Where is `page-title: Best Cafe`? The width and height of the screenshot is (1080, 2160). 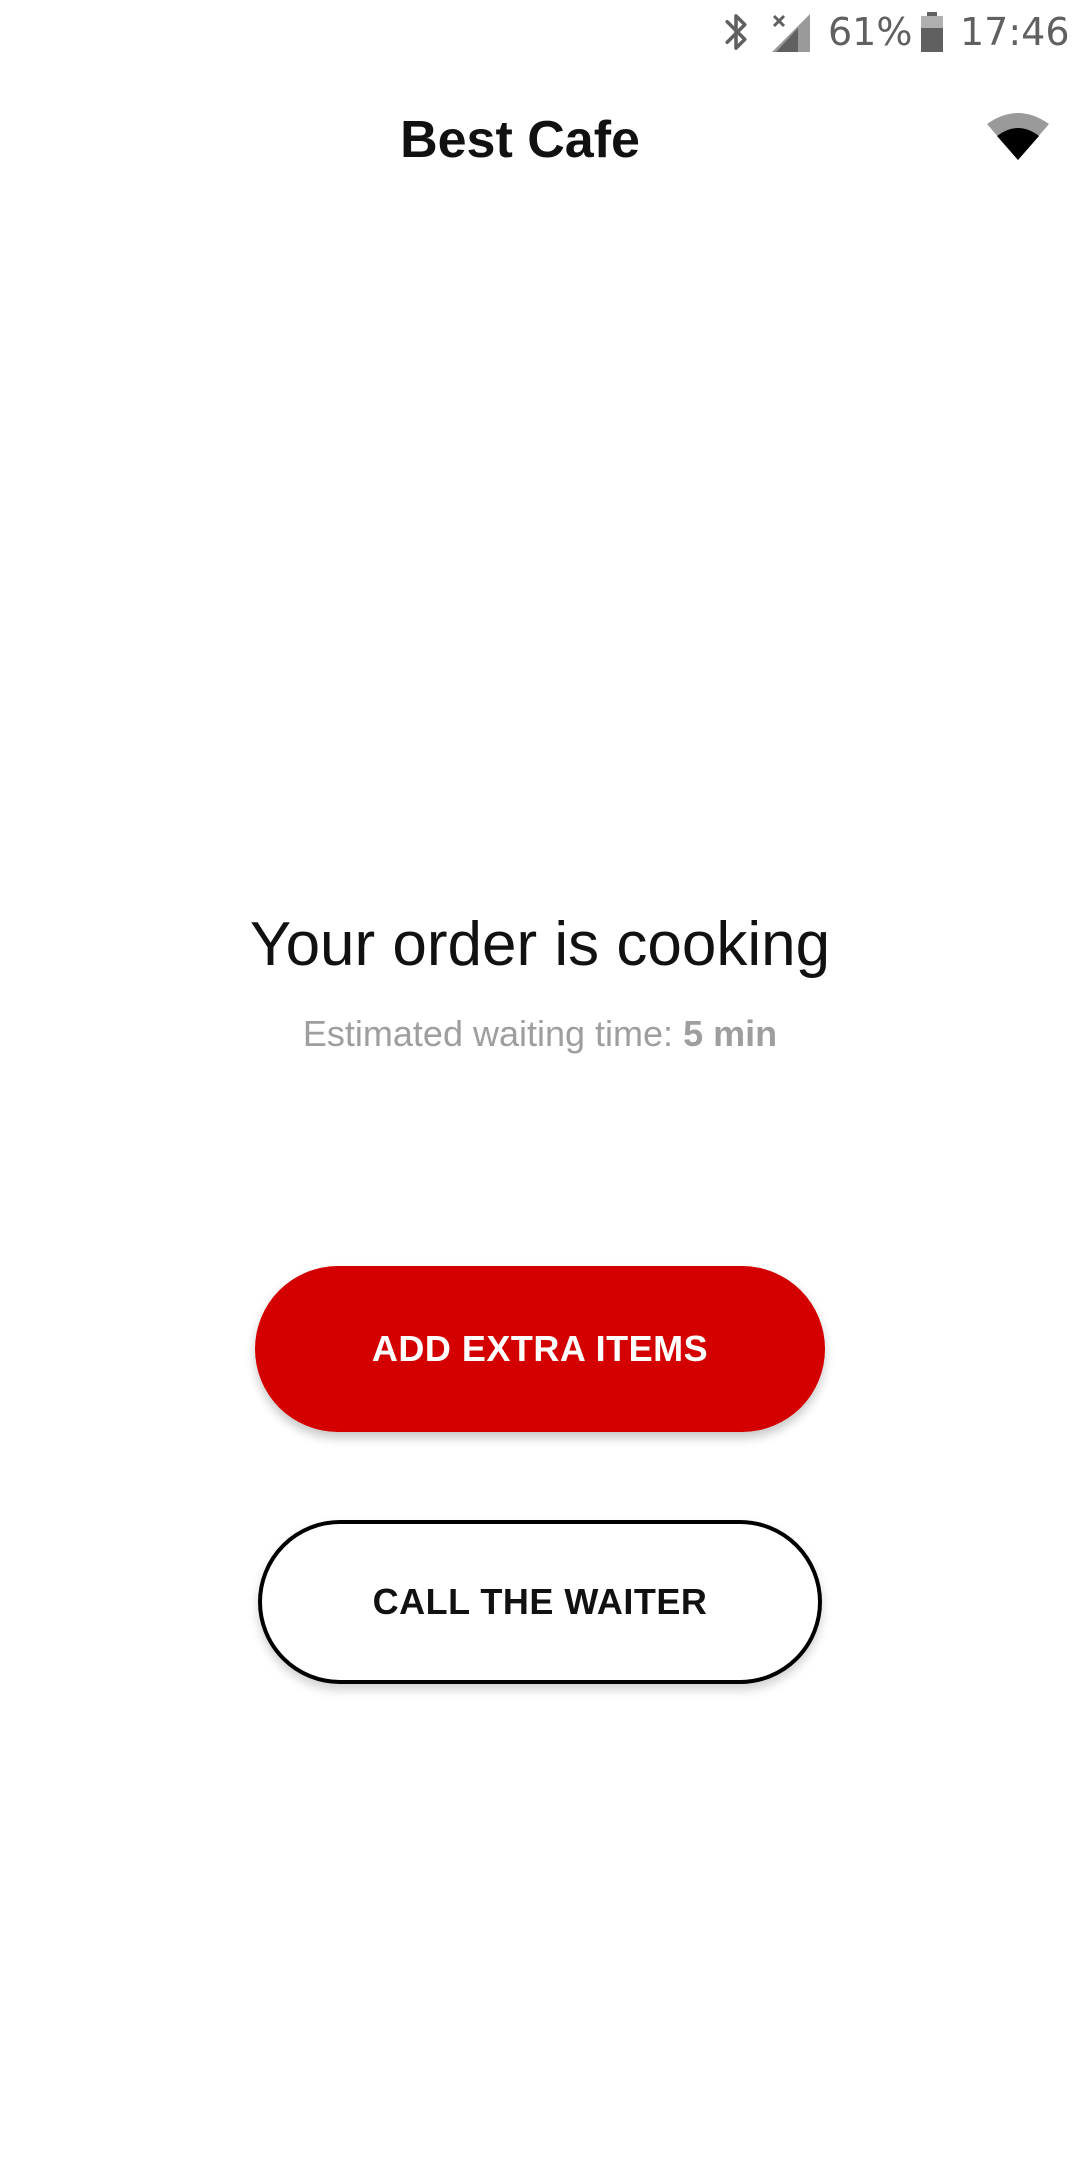 page-title: Best Cafe is located at coordinates (520, 140).